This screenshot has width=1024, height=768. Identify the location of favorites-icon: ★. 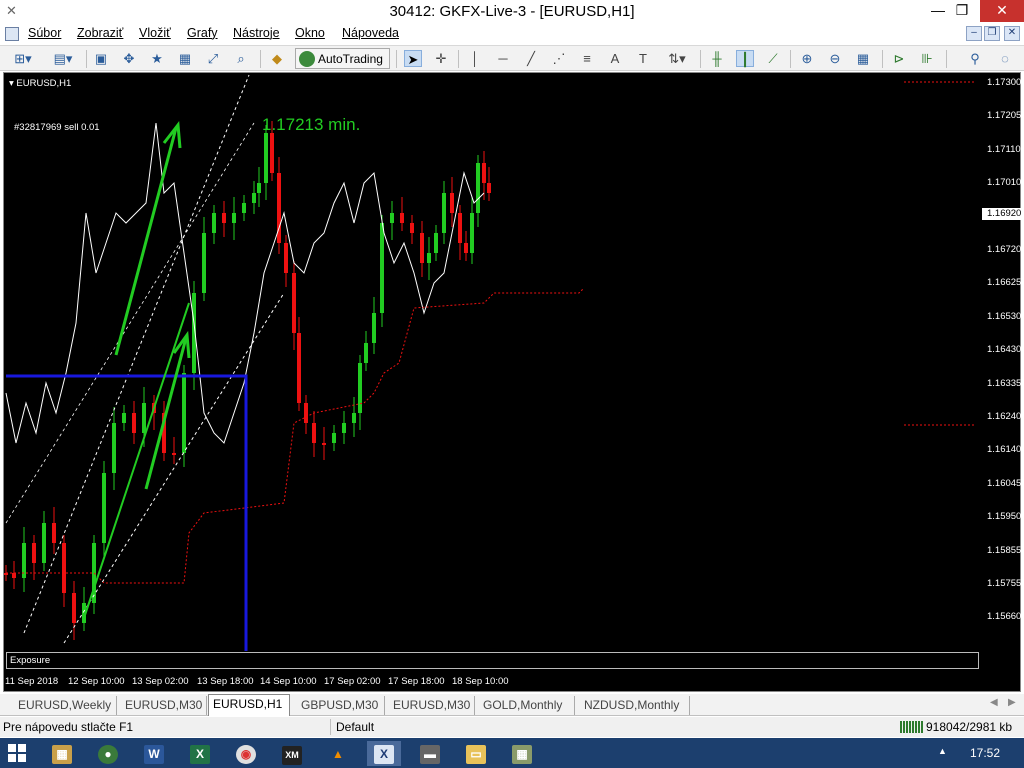
(157, 58).